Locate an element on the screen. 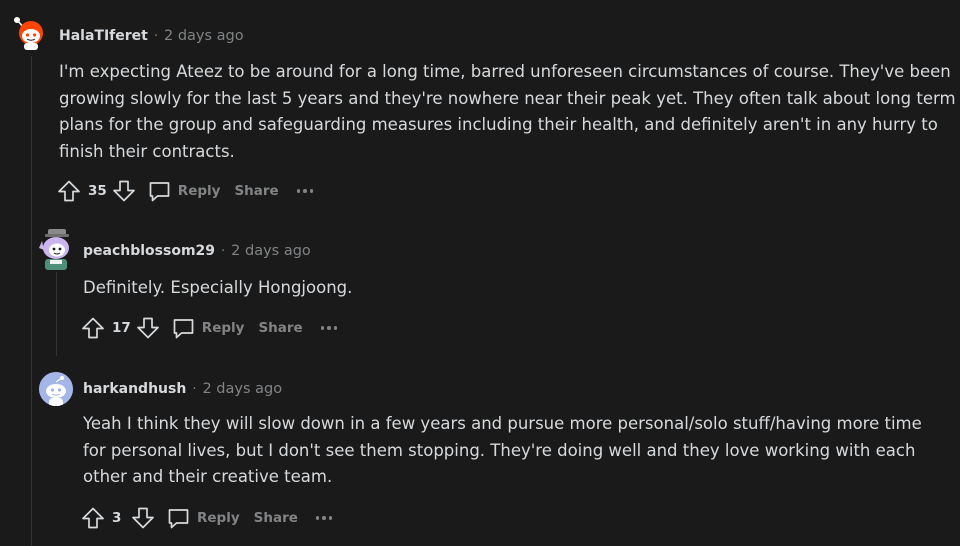 This screenshot has width=960, height=546. thread-line-top is located at coordinates (31, 301).